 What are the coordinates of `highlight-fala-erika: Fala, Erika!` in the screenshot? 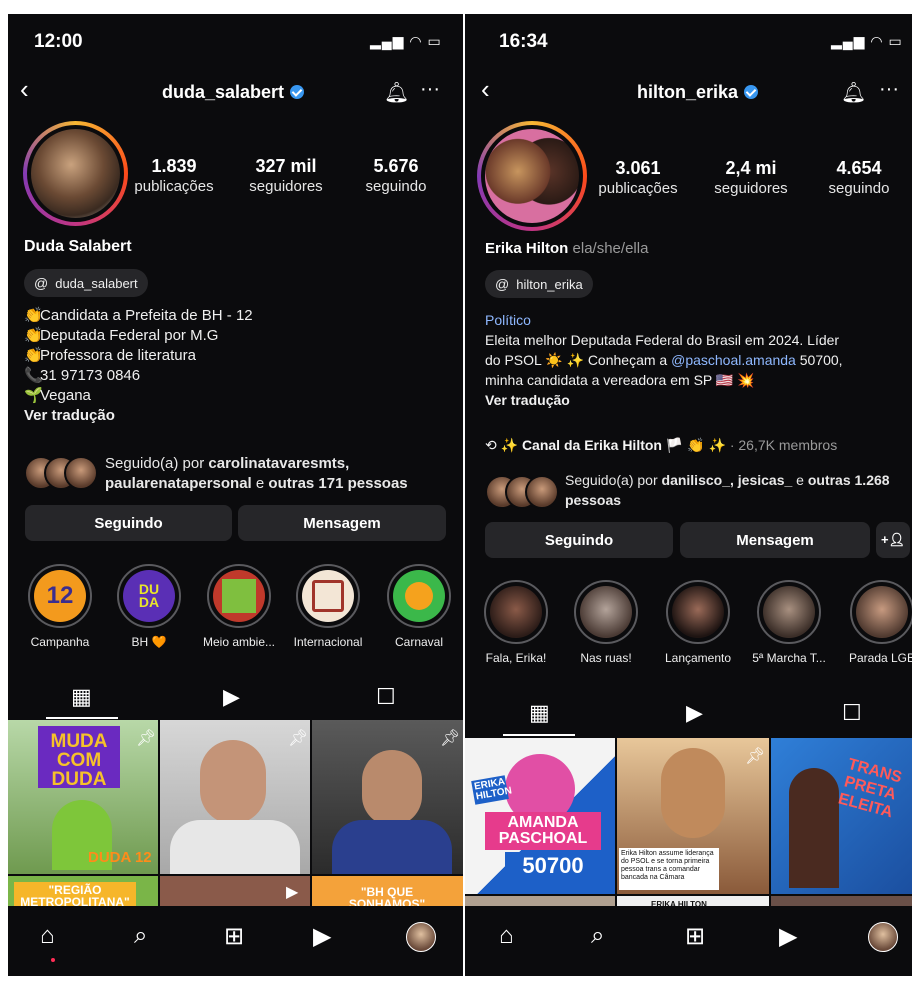 It's located at (516, 622).